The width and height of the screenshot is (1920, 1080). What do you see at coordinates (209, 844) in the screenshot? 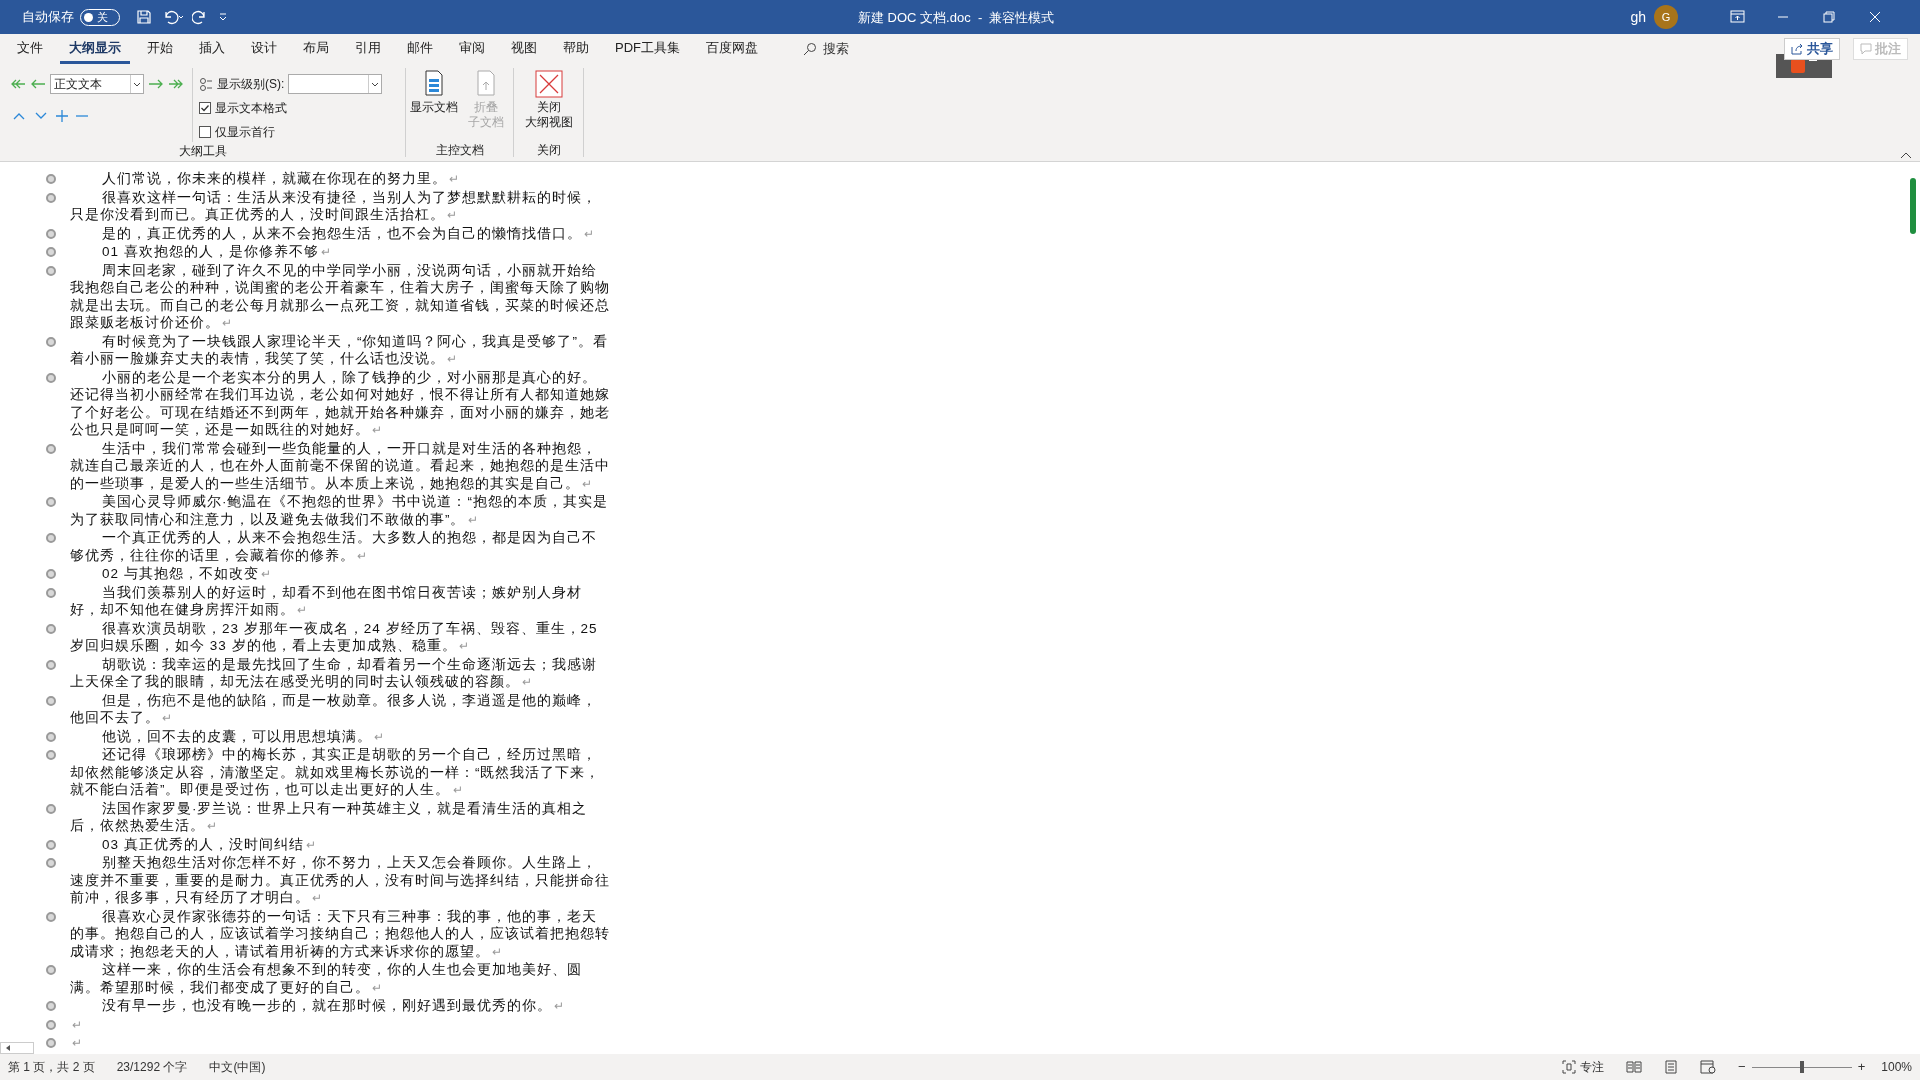
I see `paragraph: 03 真正优秀的人，没时间纠结↵` at bounding box center [209, 844].